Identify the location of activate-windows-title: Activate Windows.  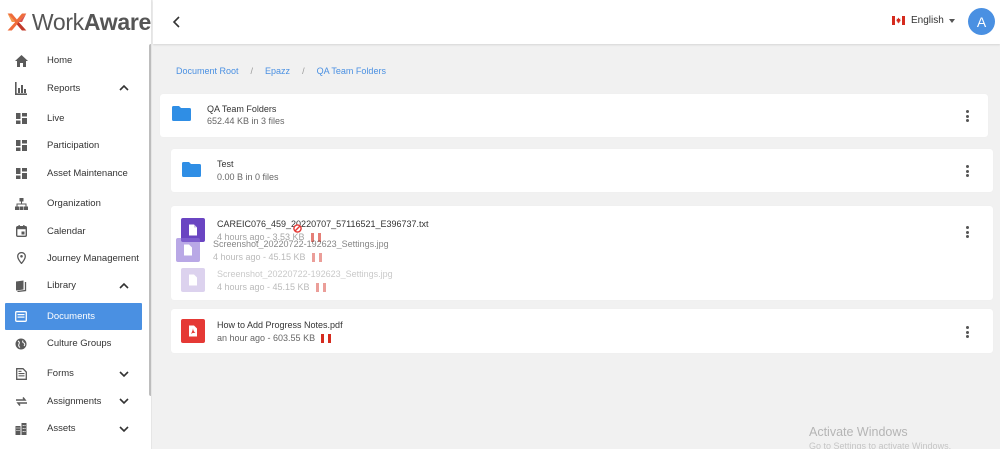
(858, 432).